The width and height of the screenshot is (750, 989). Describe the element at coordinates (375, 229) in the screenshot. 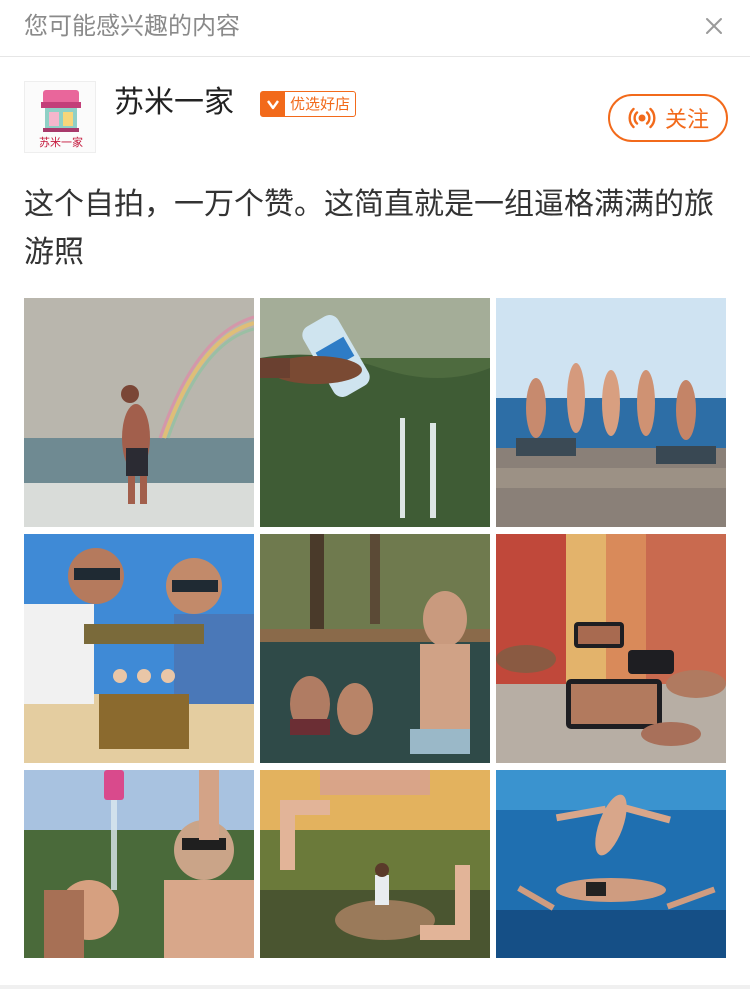

I see `post-text: 这个自拍，一万个赞。这简直就是一组逼格满满的旅游照` at that location.